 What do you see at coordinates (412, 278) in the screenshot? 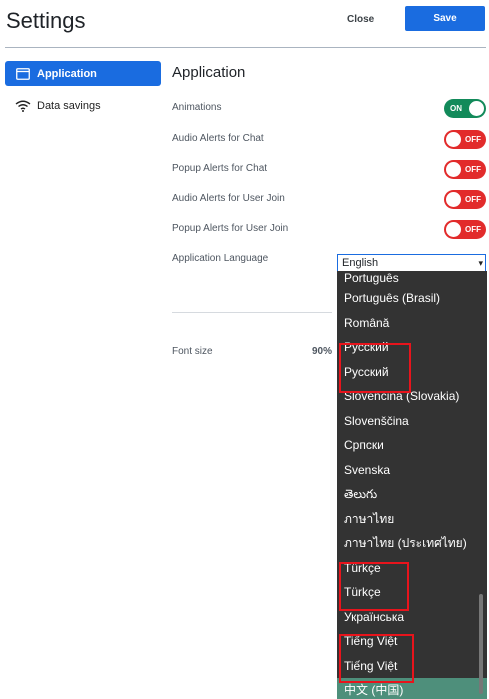
I see `dropdown-option: Português` at bounding box center [412, 278].